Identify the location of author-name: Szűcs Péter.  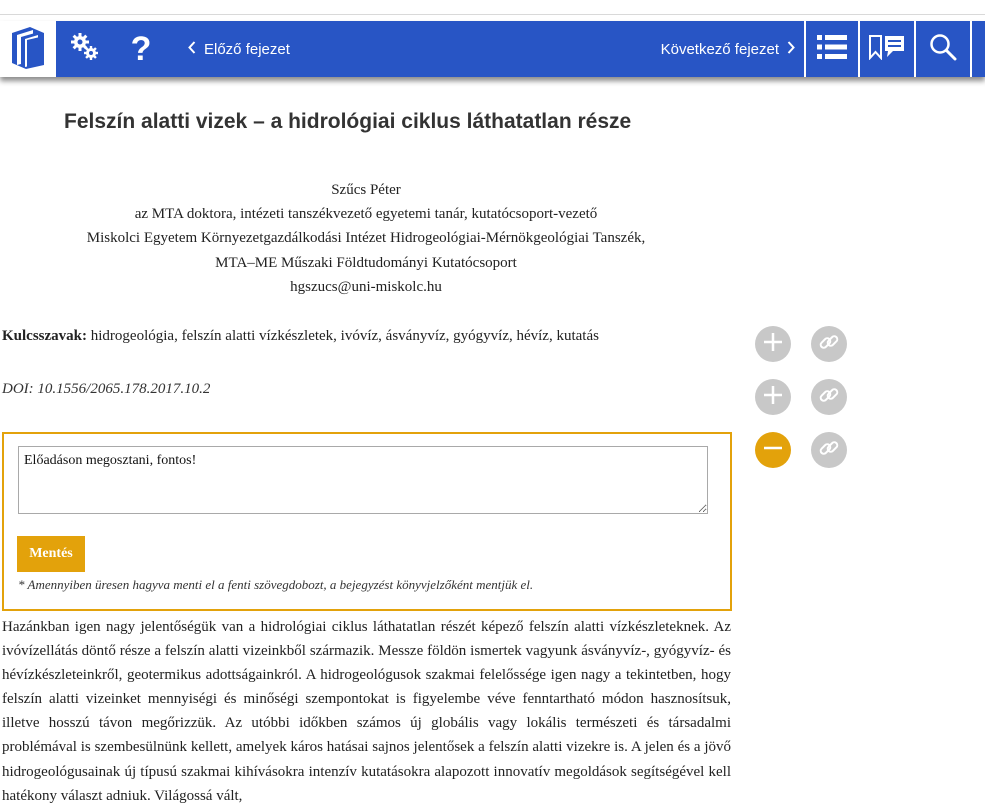
(366, 190).